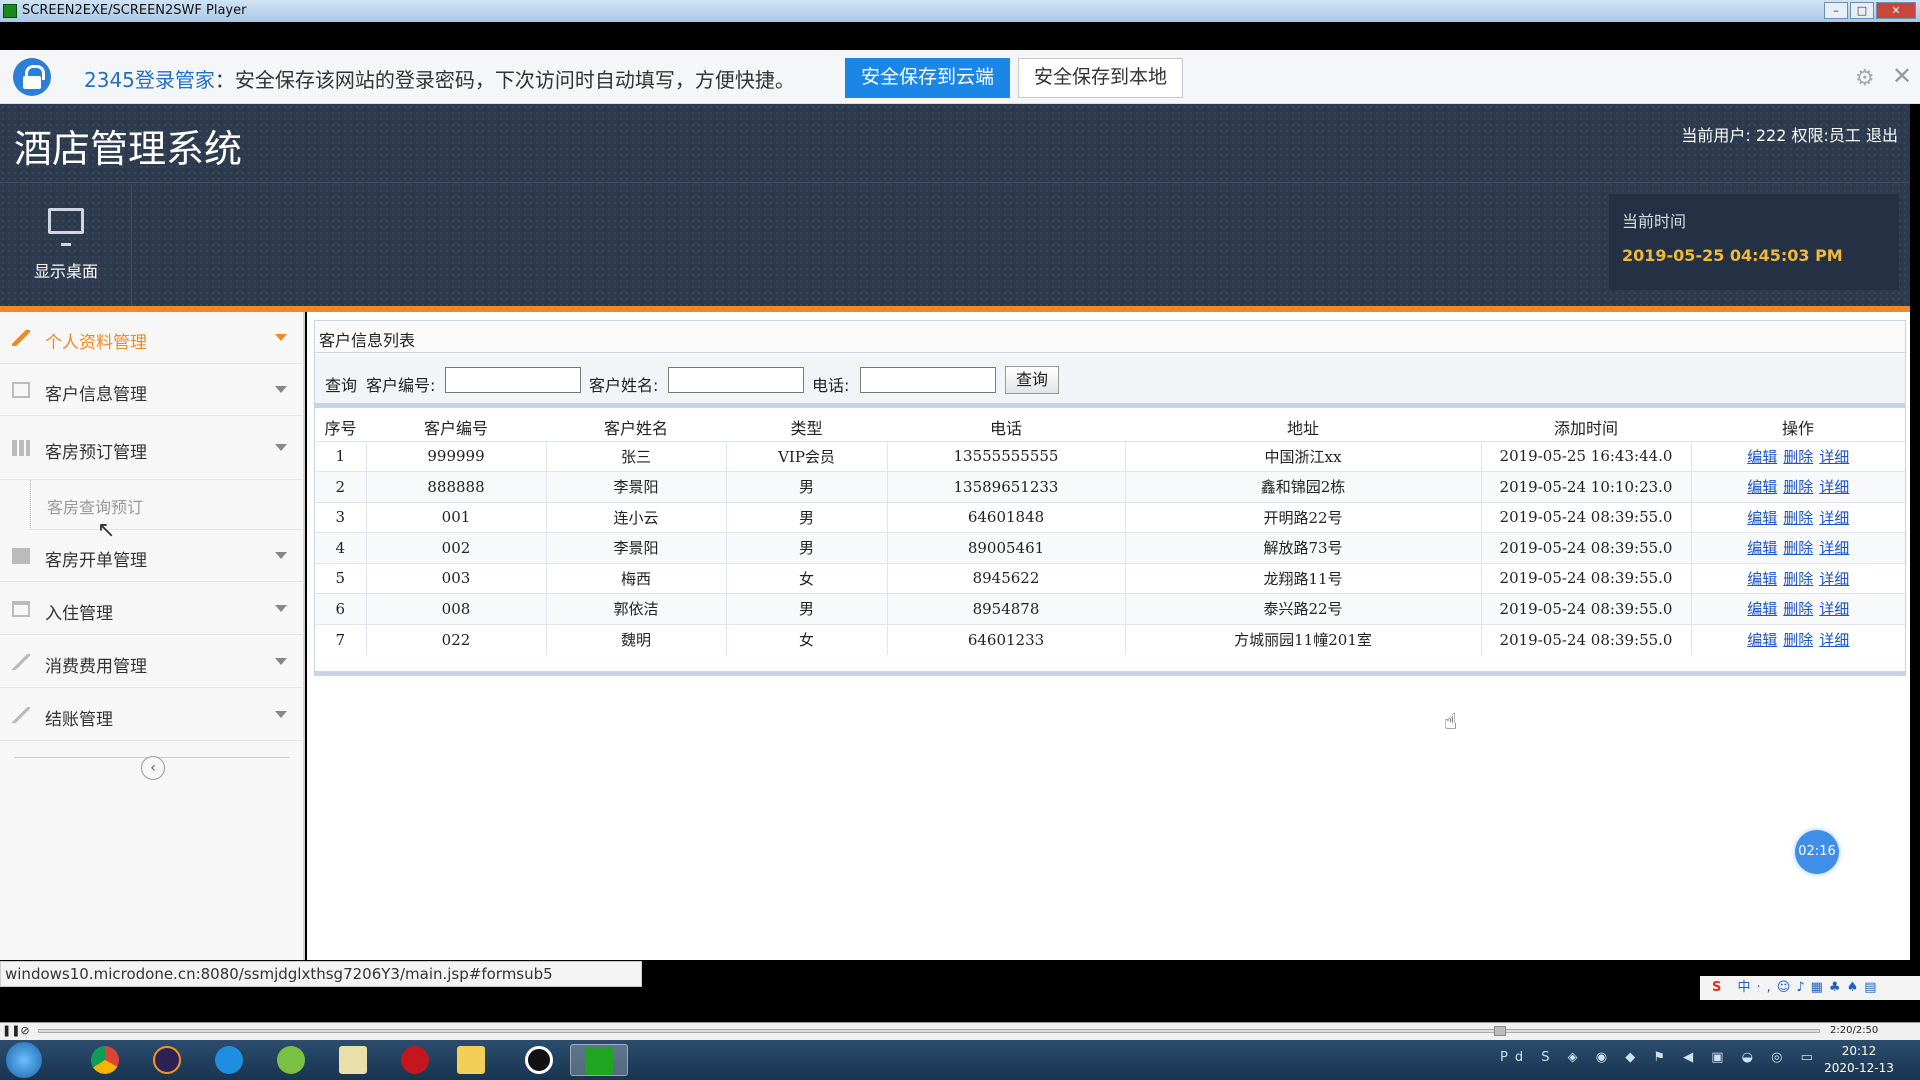 The height and width of the screenshot is (1080, 1920). I want to click on sidebar-item-checkout: 结账管理, so click(151, 715).